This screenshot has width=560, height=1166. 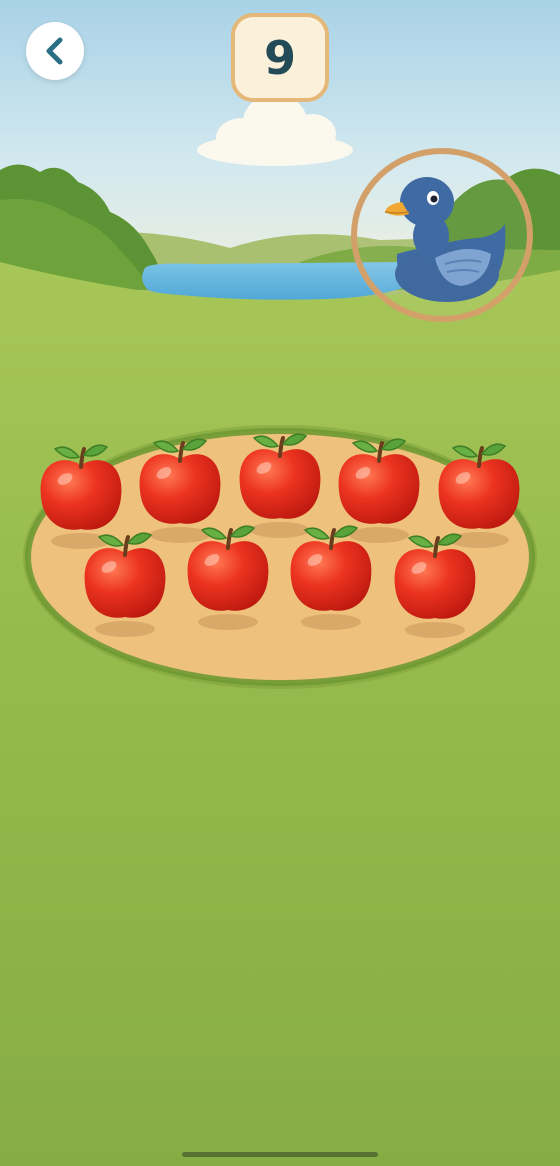 I want to click on chevron-left-icon, so click(x=54, y=51).